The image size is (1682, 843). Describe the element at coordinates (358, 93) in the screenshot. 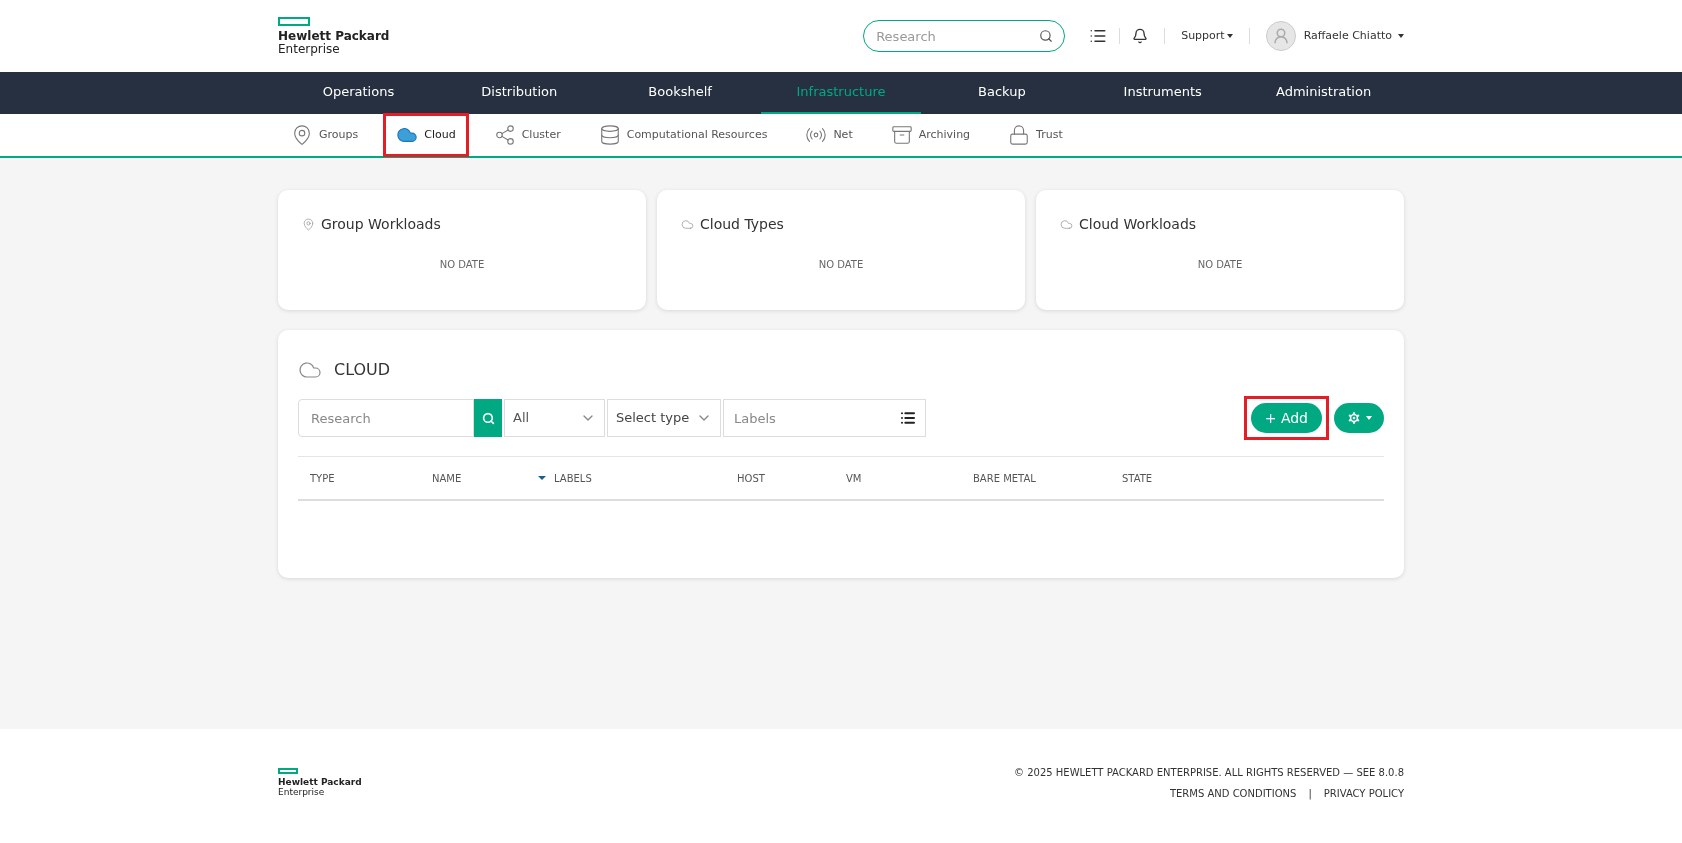

I see `nav-tab: Operations` at that location.